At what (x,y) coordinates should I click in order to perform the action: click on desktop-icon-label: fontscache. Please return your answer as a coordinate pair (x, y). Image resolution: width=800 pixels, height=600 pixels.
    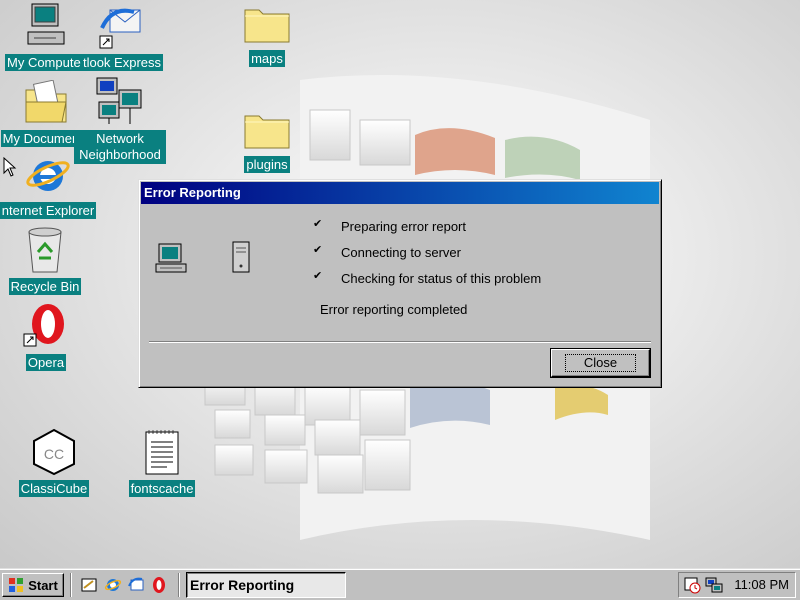
    Looking at the image, I should click on (162, 488).